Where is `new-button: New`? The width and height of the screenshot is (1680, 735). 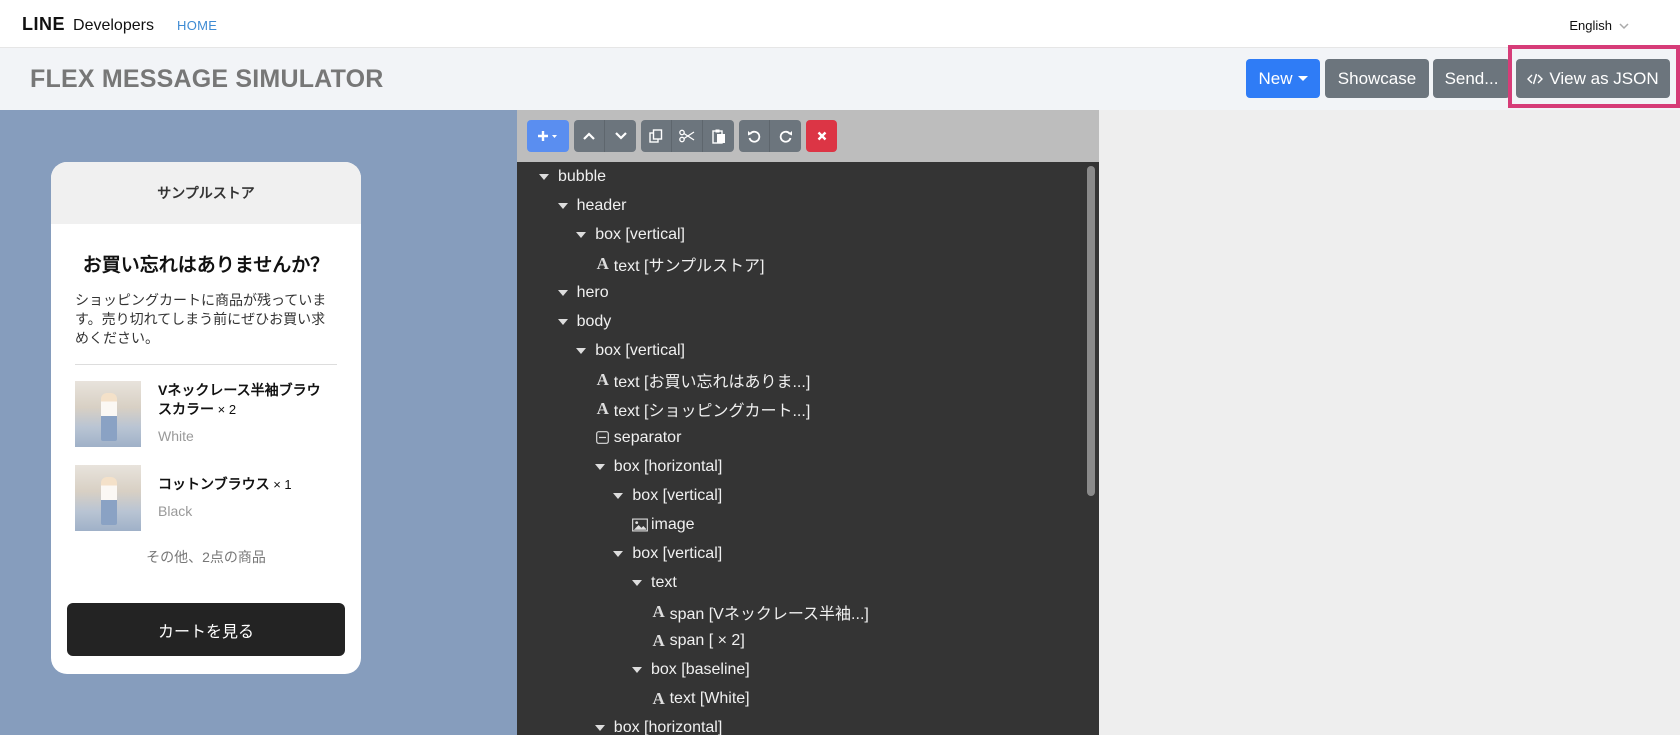
new-button: New is located at coordinates (1283, 78).